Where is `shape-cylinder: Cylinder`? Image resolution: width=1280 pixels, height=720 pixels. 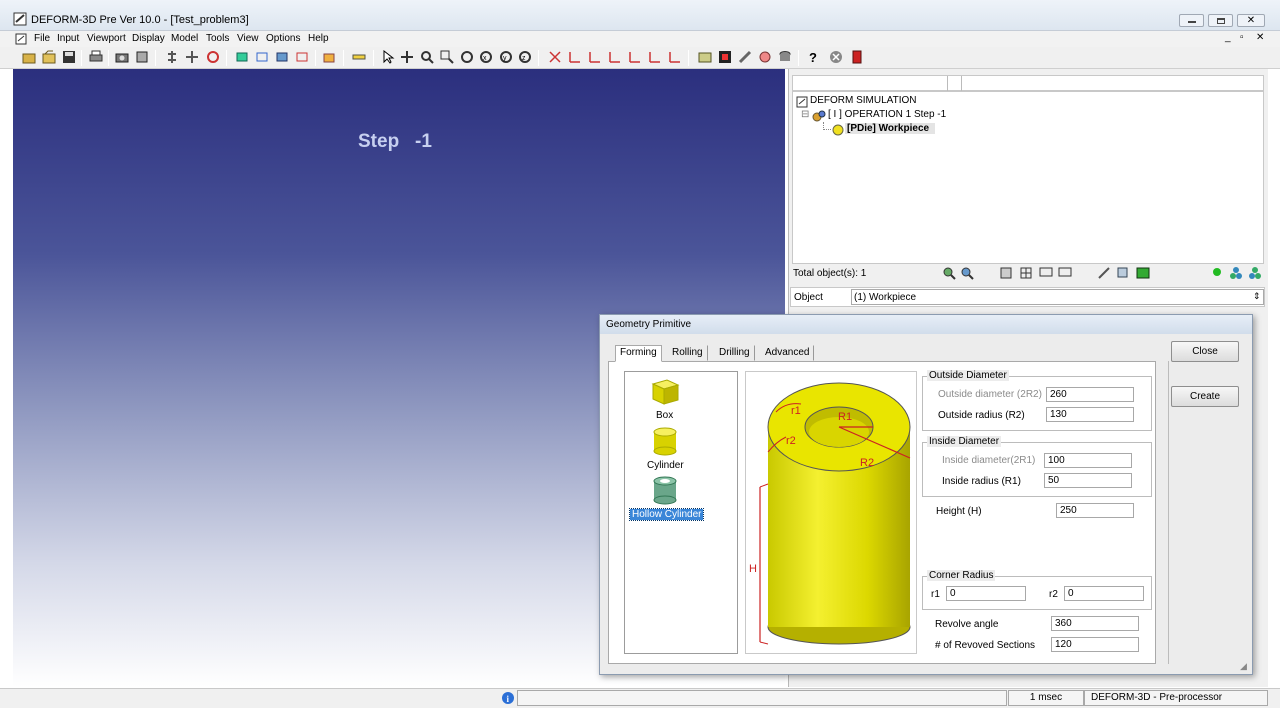
shape-cylinder: Cylinder is located at coordinates (681, 447).